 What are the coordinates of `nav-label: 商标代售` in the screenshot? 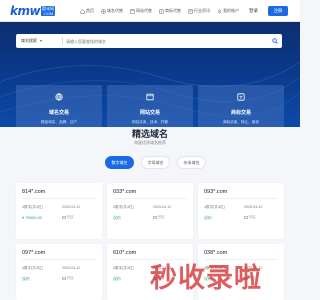 It's located at (173, 10).